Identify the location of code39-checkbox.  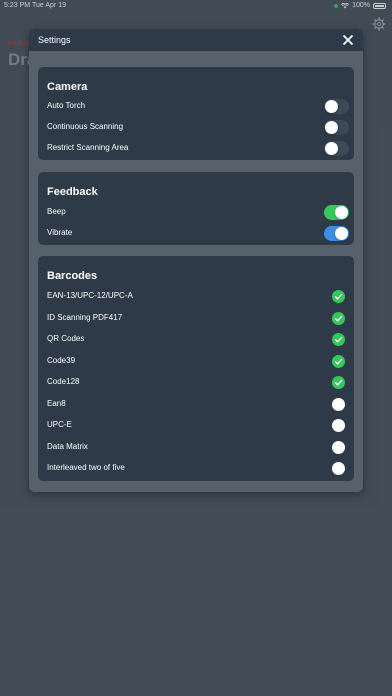
(338, 361).